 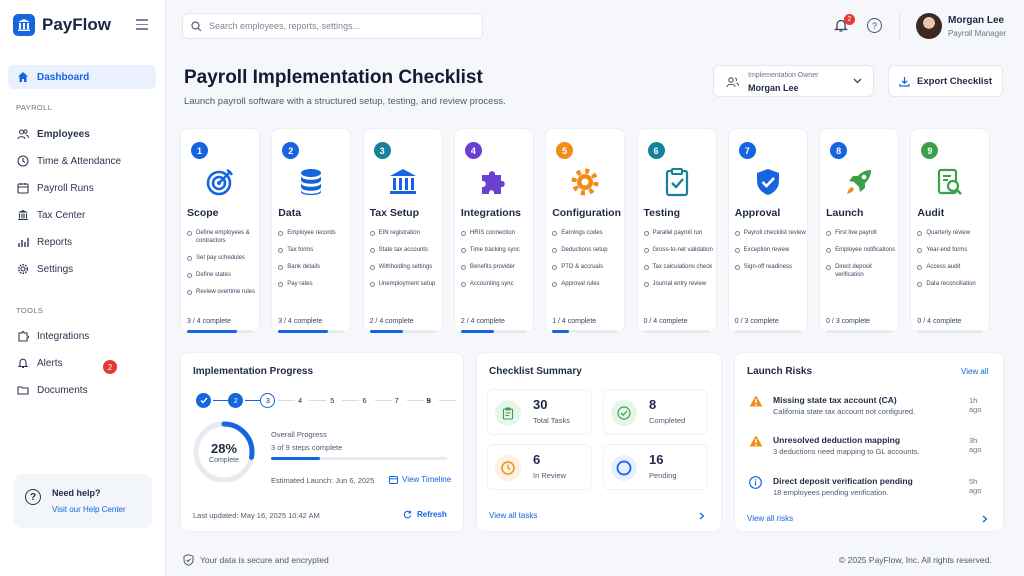 I want to click on checklist-item: Define states, so click(x=223, y=275).